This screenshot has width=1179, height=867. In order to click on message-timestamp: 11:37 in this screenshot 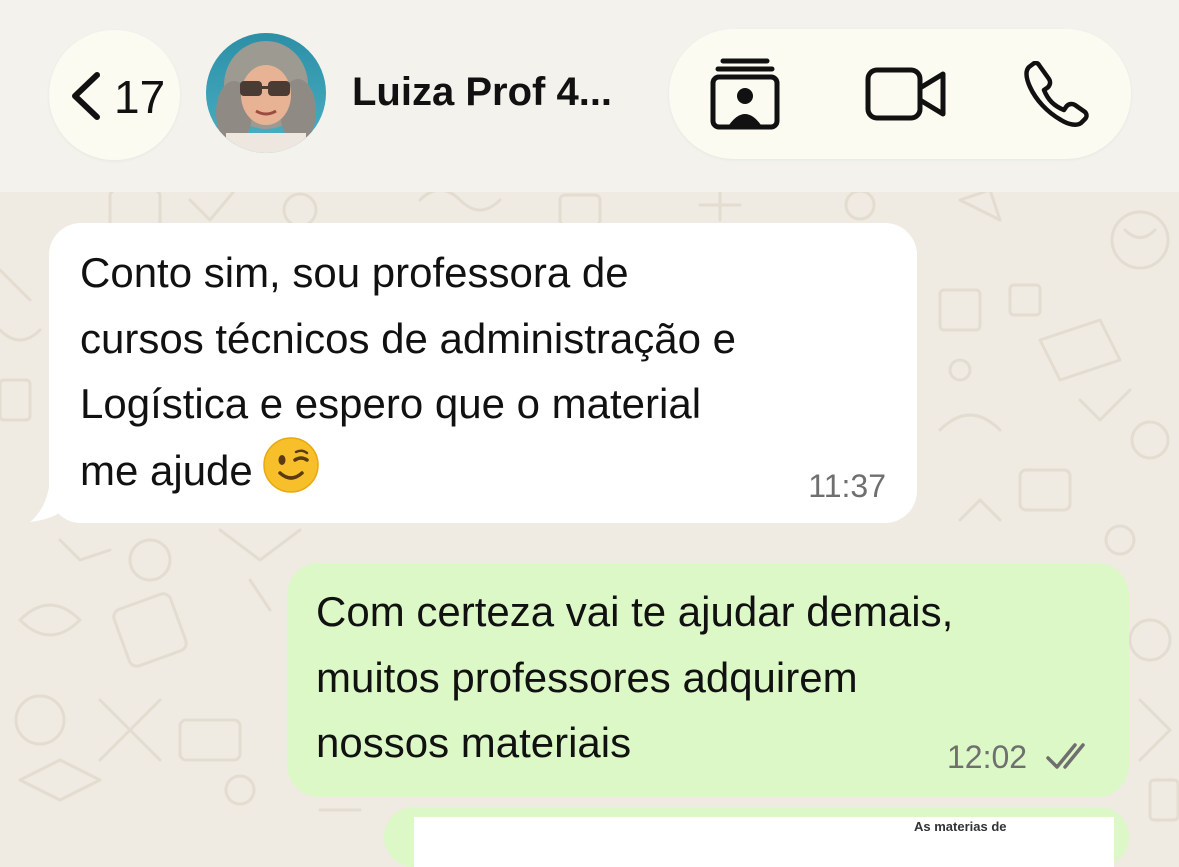, I will do `click(847, 486)`.